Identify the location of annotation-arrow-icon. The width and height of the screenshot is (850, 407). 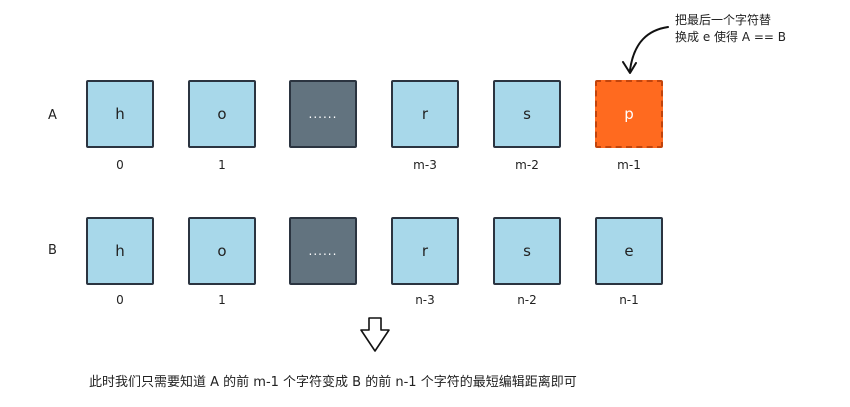
(645, 50).